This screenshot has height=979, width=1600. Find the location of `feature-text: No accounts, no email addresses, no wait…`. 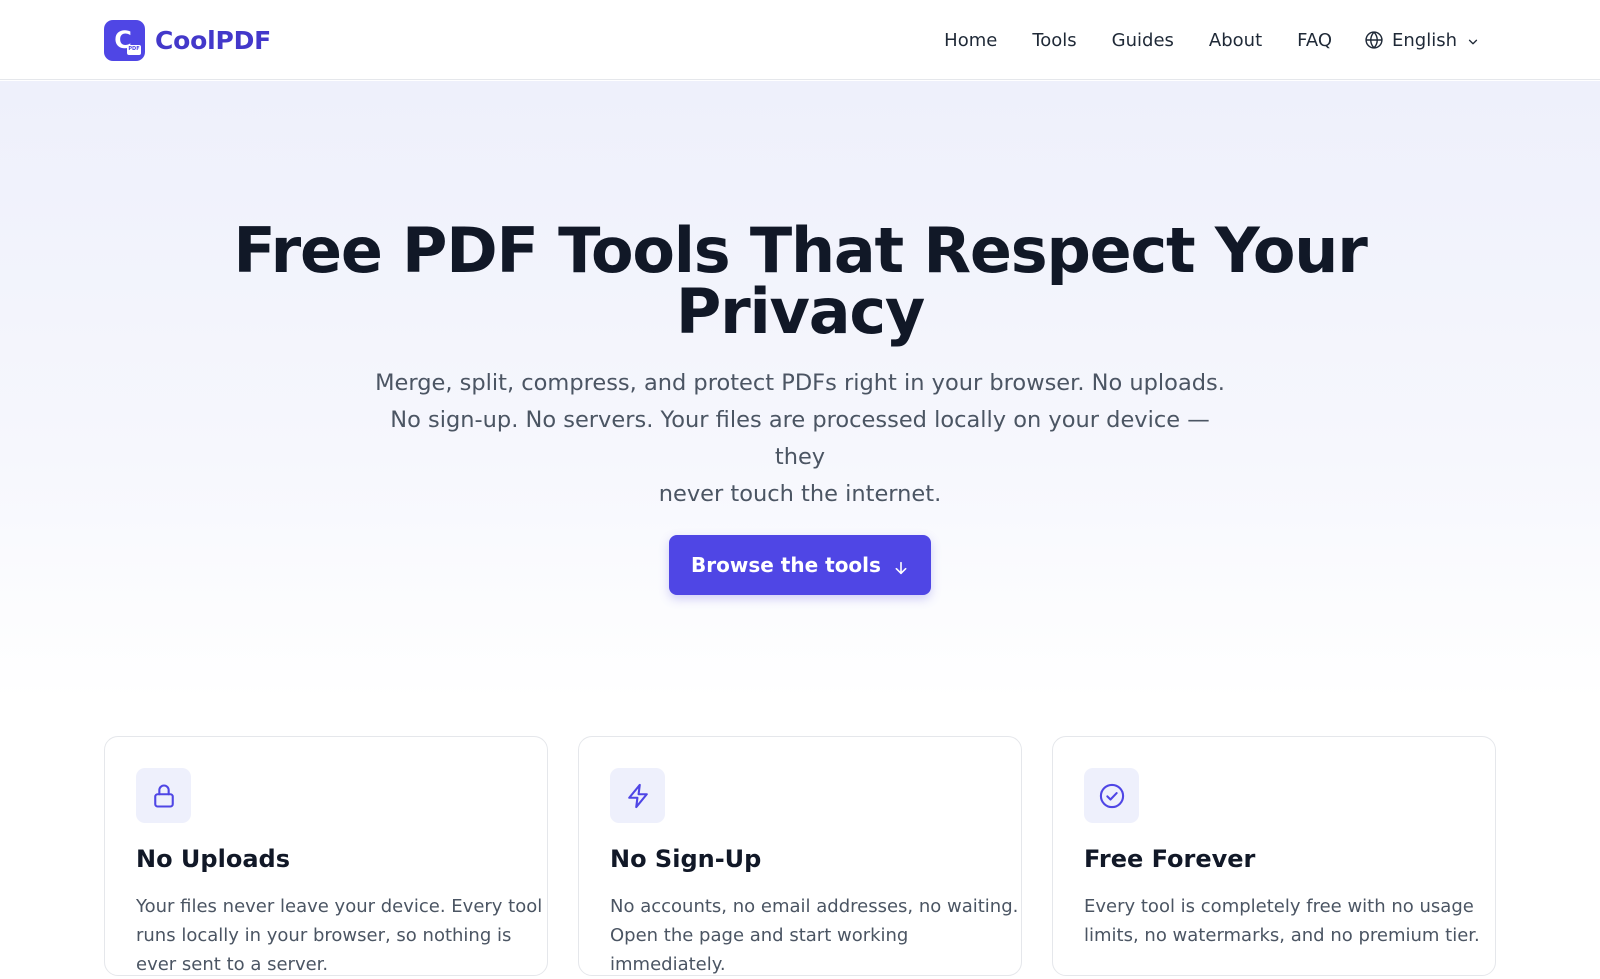

feature-text: No accounts, no email addresses, no wait… is located at coordinates (814, 935).